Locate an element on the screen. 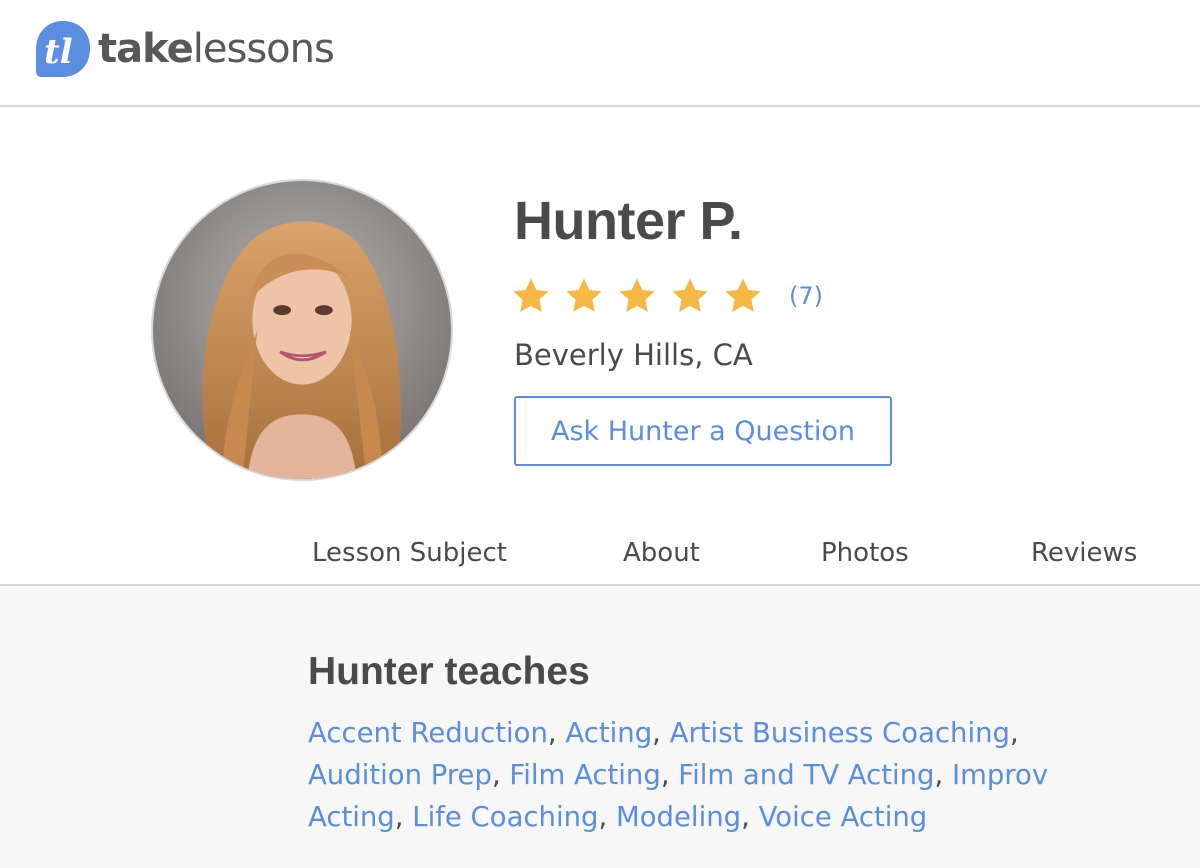 The width and height of the screenshot is (1200, 868). teacher-avatar is located at coordinates (302, 330).